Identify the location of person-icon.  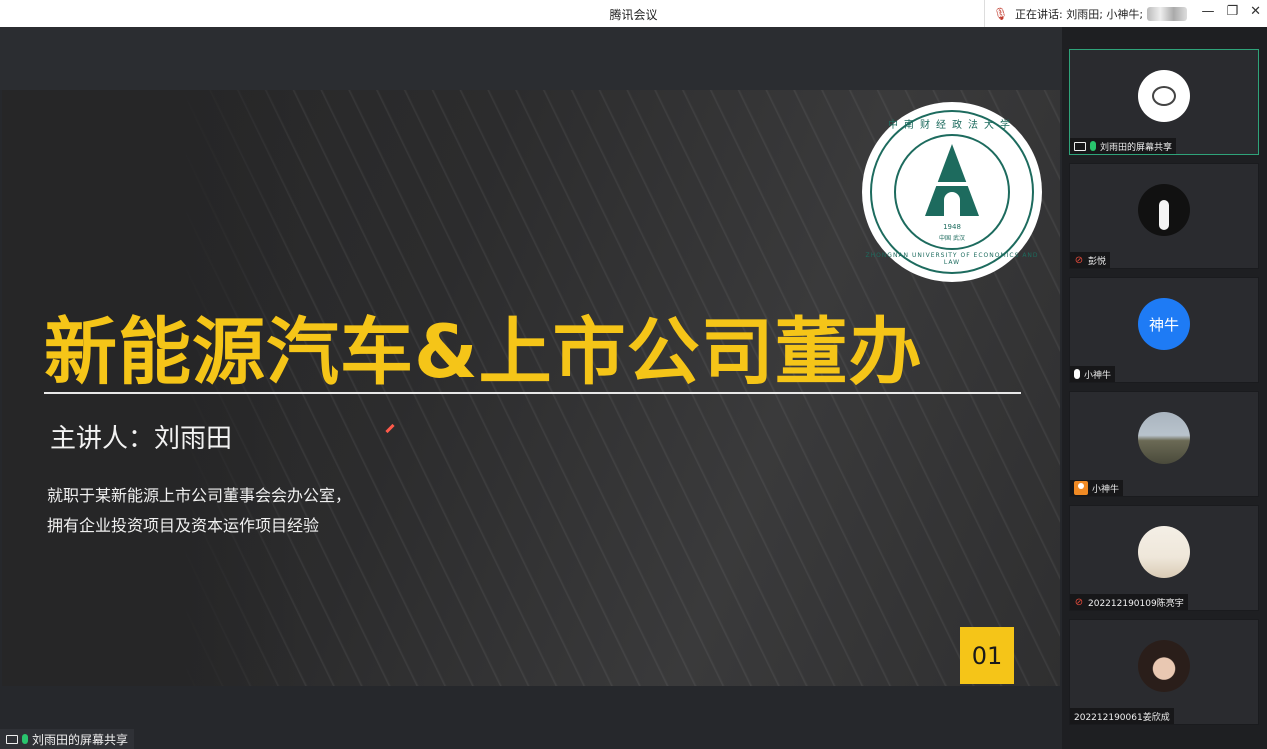
(1081, 488).